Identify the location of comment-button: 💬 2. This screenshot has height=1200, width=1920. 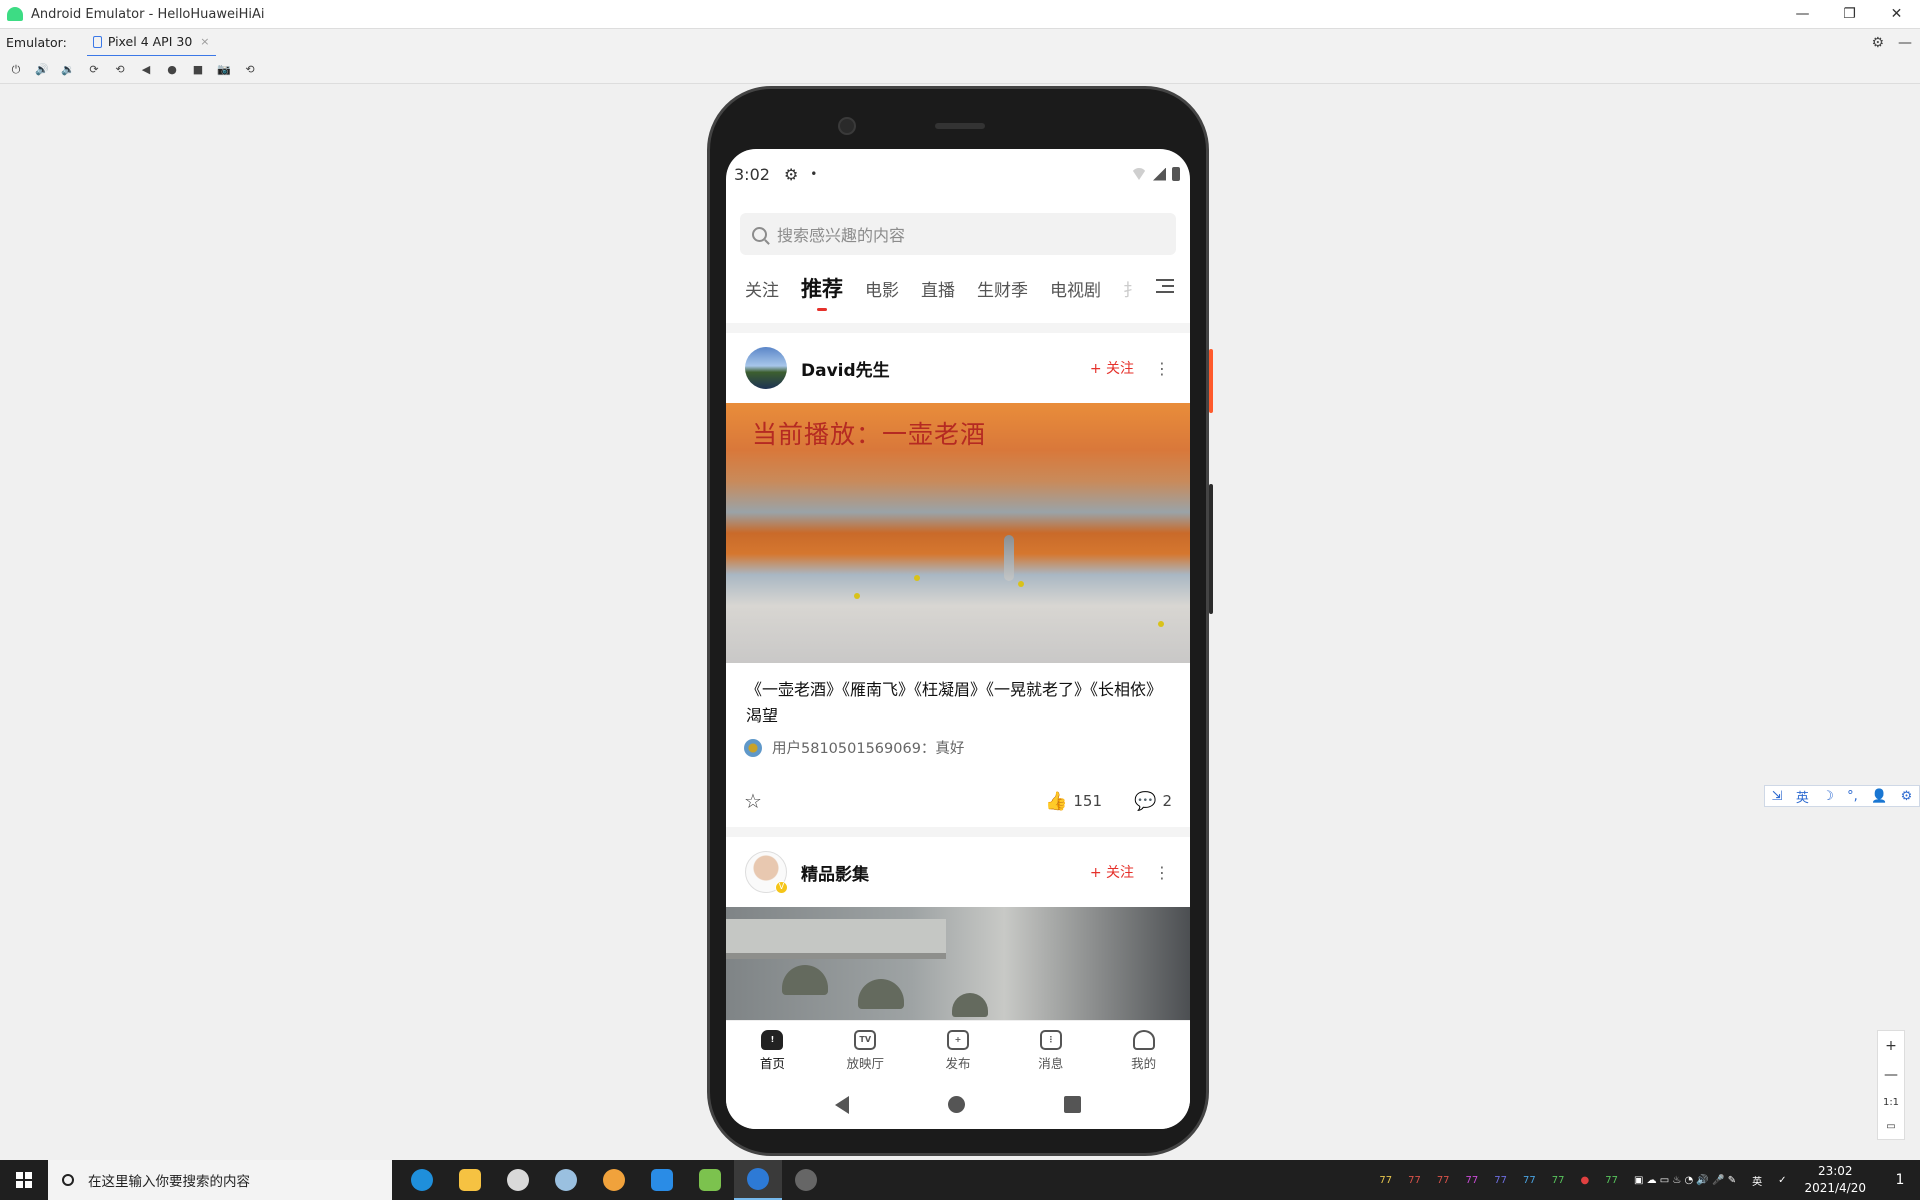
(1153, 801).